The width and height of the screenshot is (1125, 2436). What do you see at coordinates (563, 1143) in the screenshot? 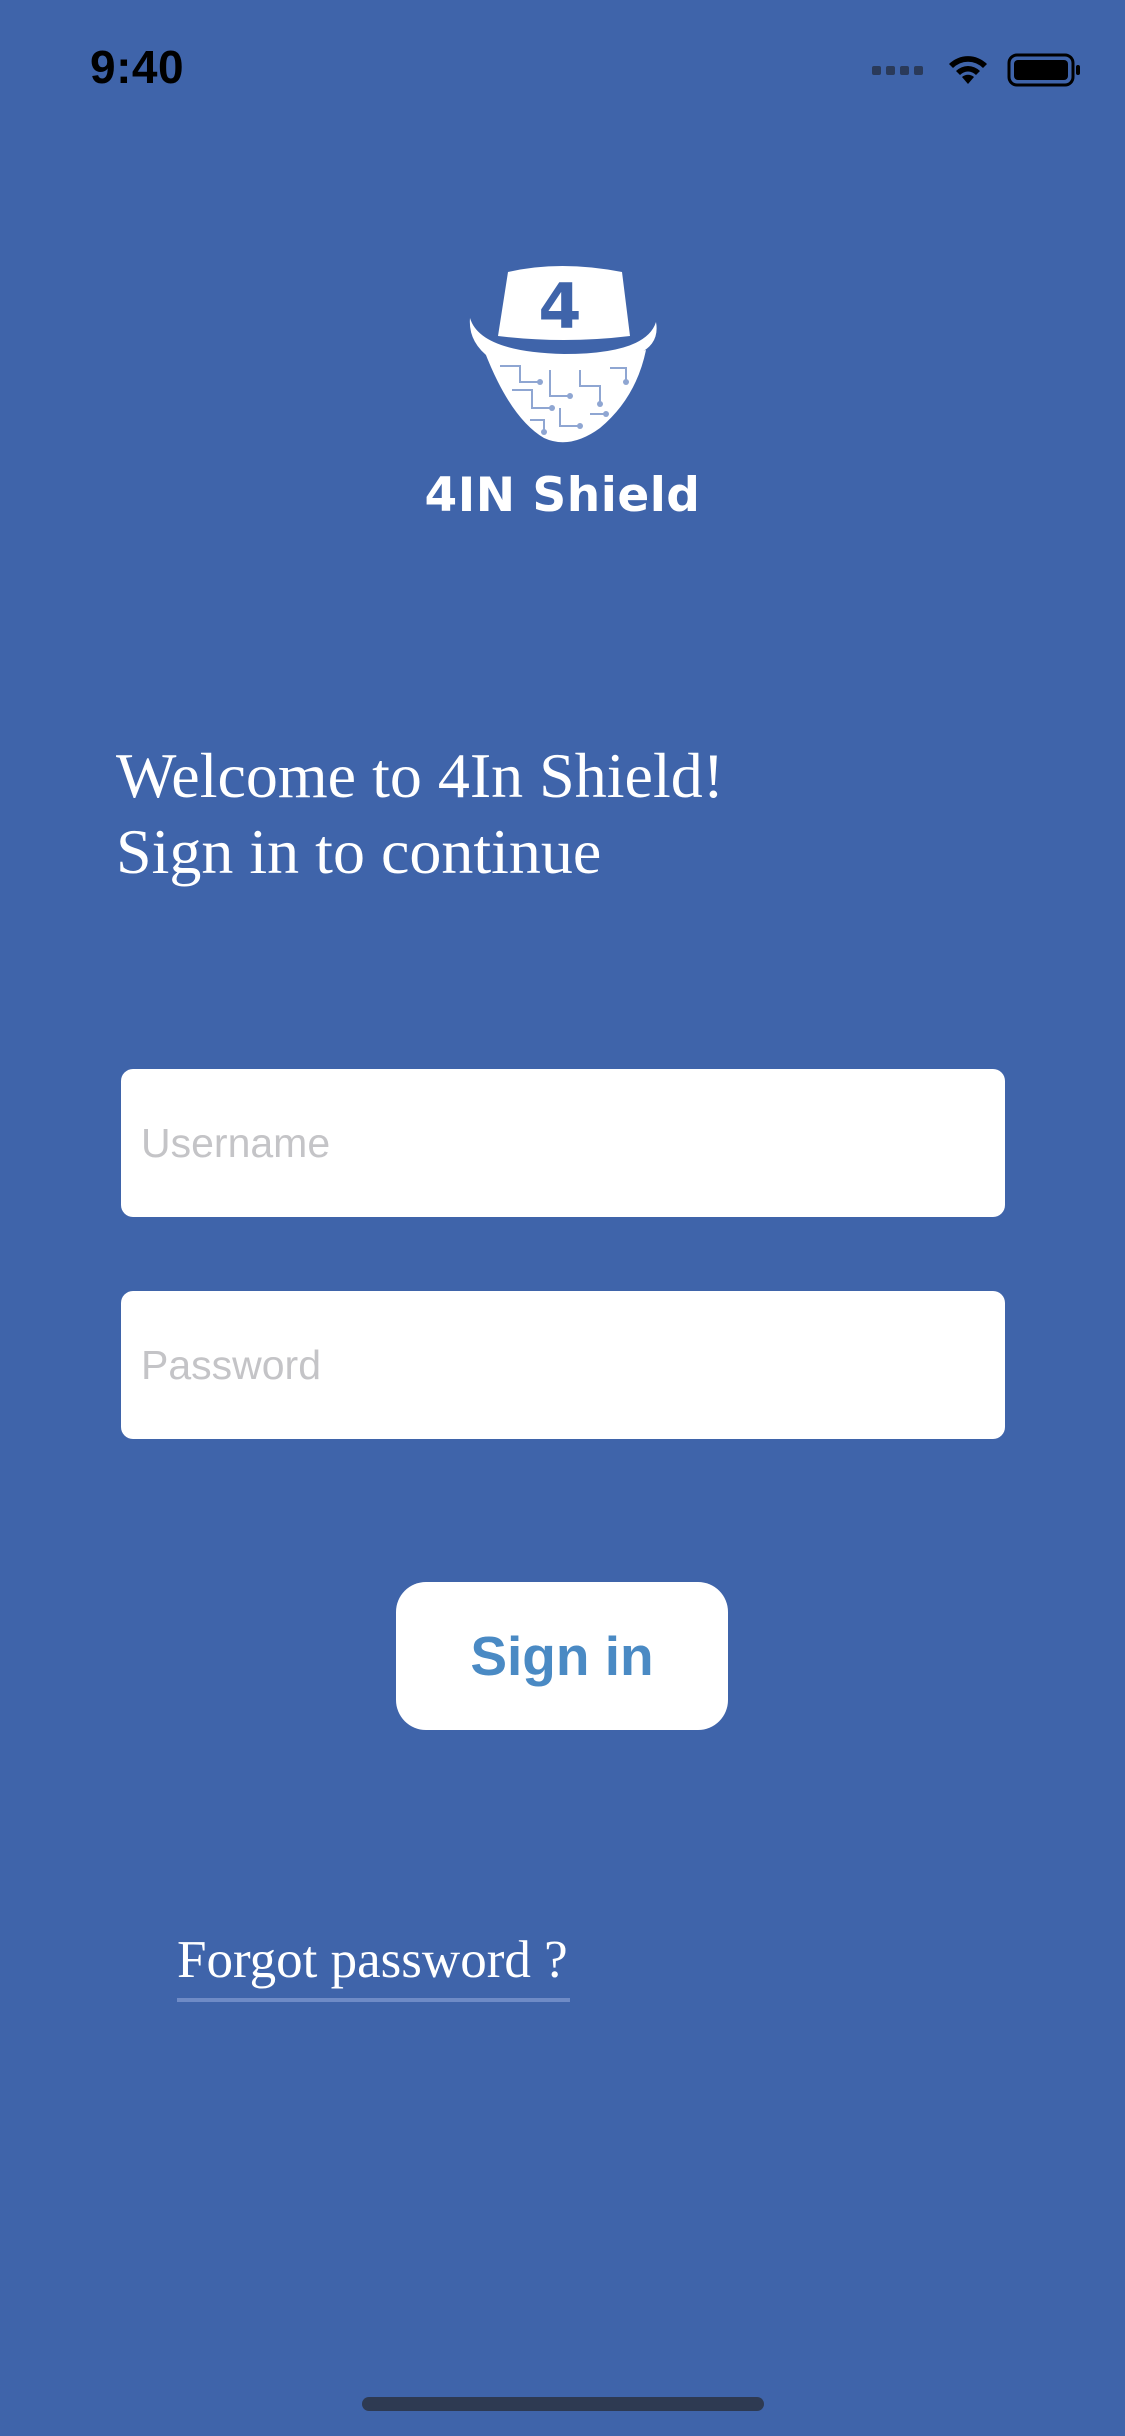
I see `username-input` at bounding box center [563, 1143].